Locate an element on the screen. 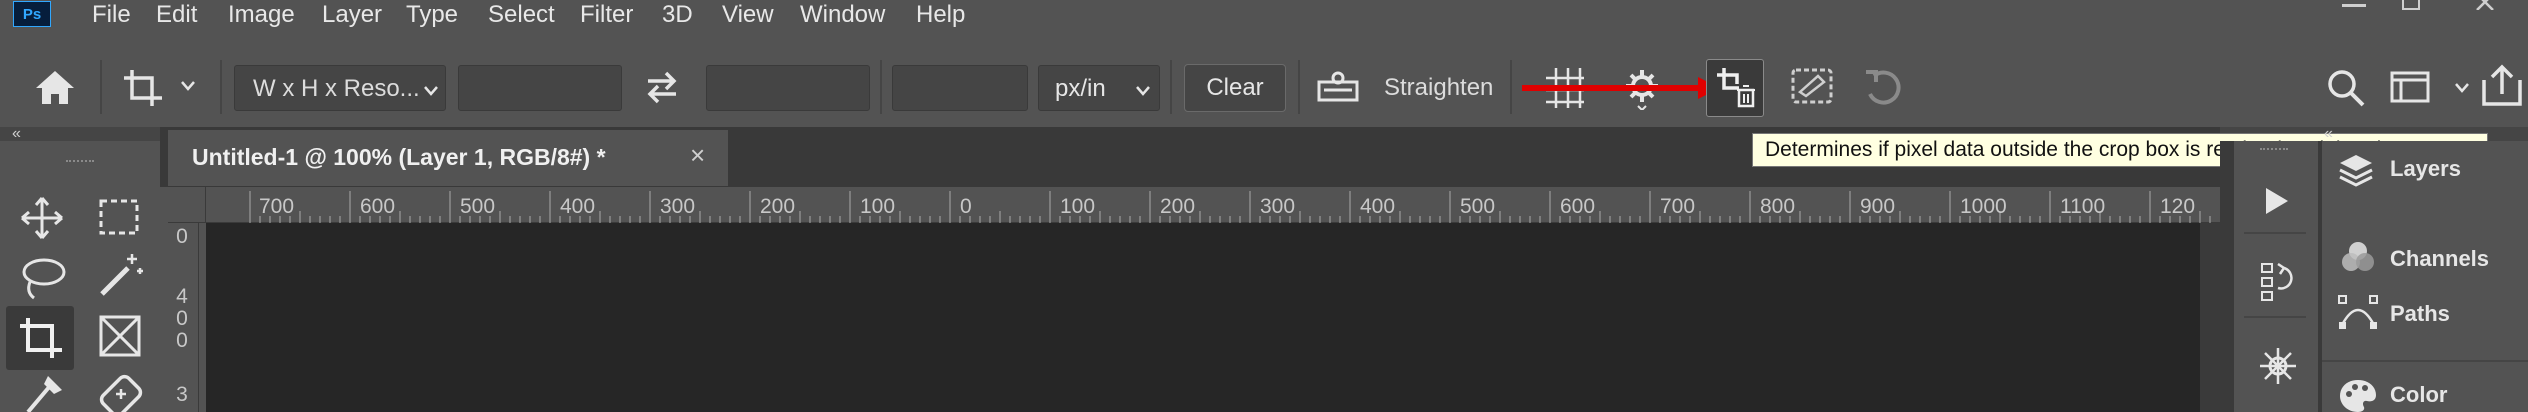 The width and height of the screenshot is (2528, 412). swap-width-height-icon is located at coordinates (662, 87).